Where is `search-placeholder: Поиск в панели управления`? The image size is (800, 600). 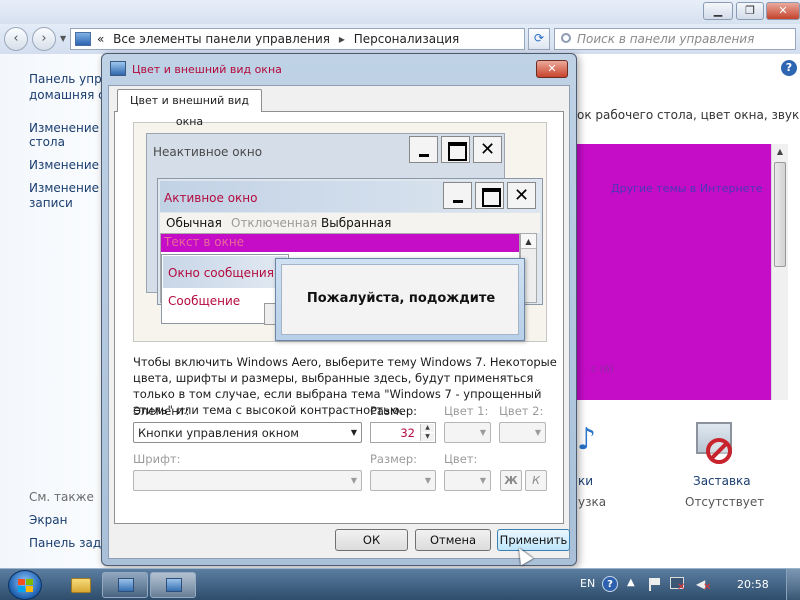 search-placeholder: Поиск в панели управления is located at coordinates (666, 39).